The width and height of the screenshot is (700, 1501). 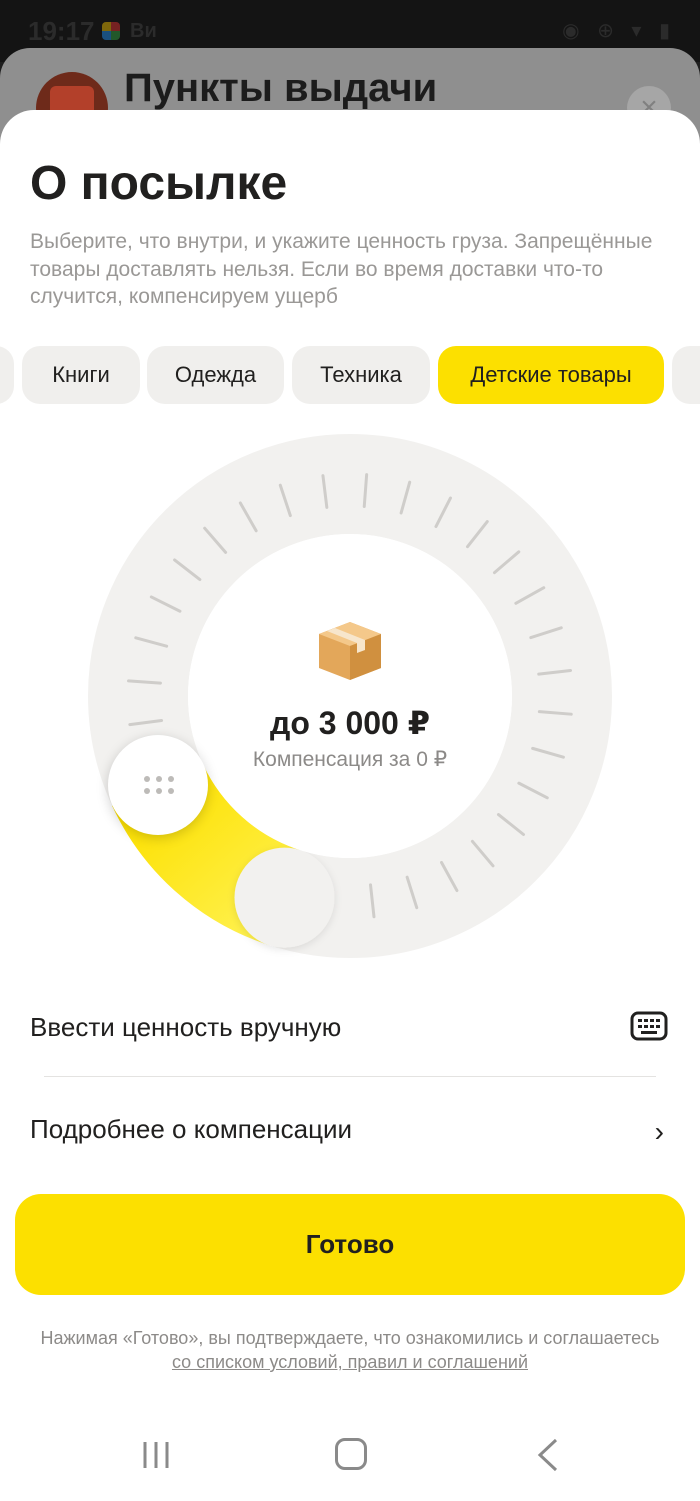 I want to click on chip-electronics: Техника, so click(x=361, y=375).